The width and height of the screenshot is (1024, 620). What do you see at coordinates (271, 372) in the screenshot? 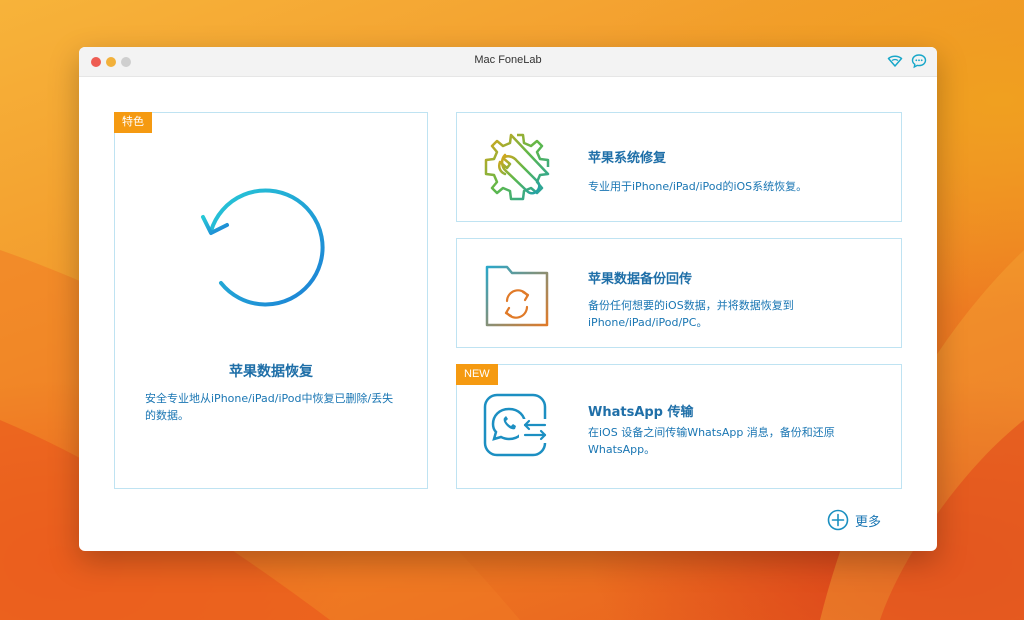
I see `data-recovery-title: 苹果数据恢复` at bounding box center [271, 372].